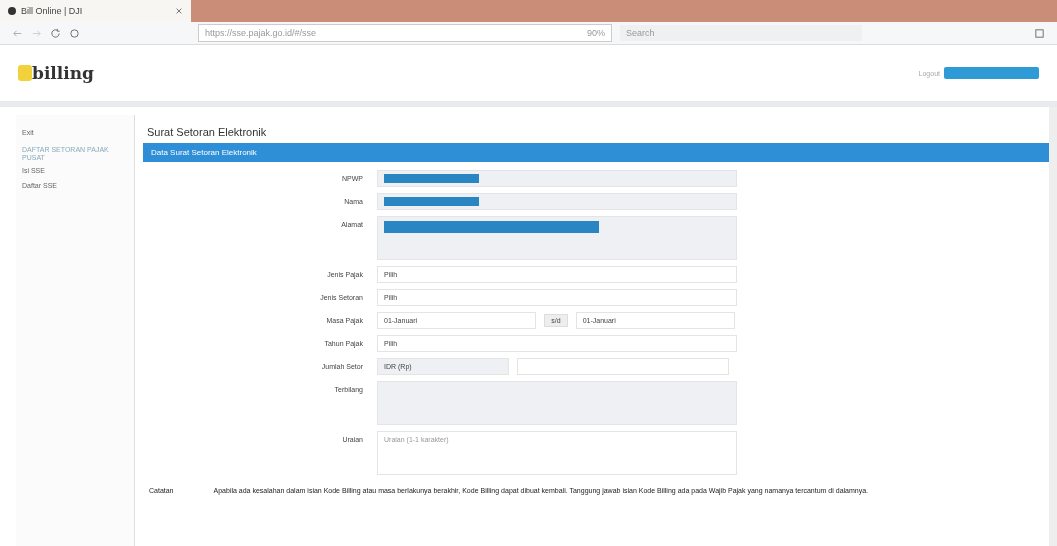 The width and height of the screenshot is (1057, 546). Describe the element at coordinates (179, 11) in the screenshot. I see `close-icon` at that location.